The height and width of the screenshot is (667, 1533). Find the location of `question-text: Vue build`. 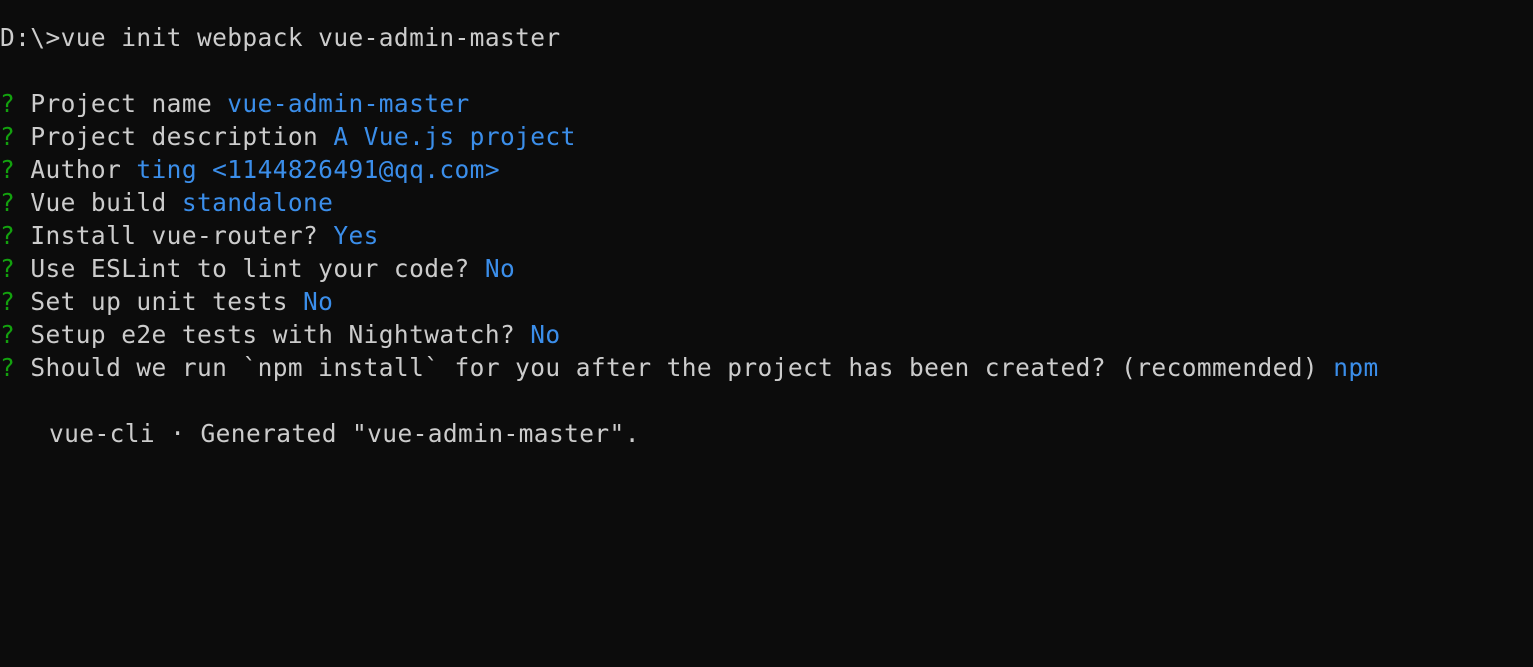

question-text: Vue build is located at coordinates (98, 202).